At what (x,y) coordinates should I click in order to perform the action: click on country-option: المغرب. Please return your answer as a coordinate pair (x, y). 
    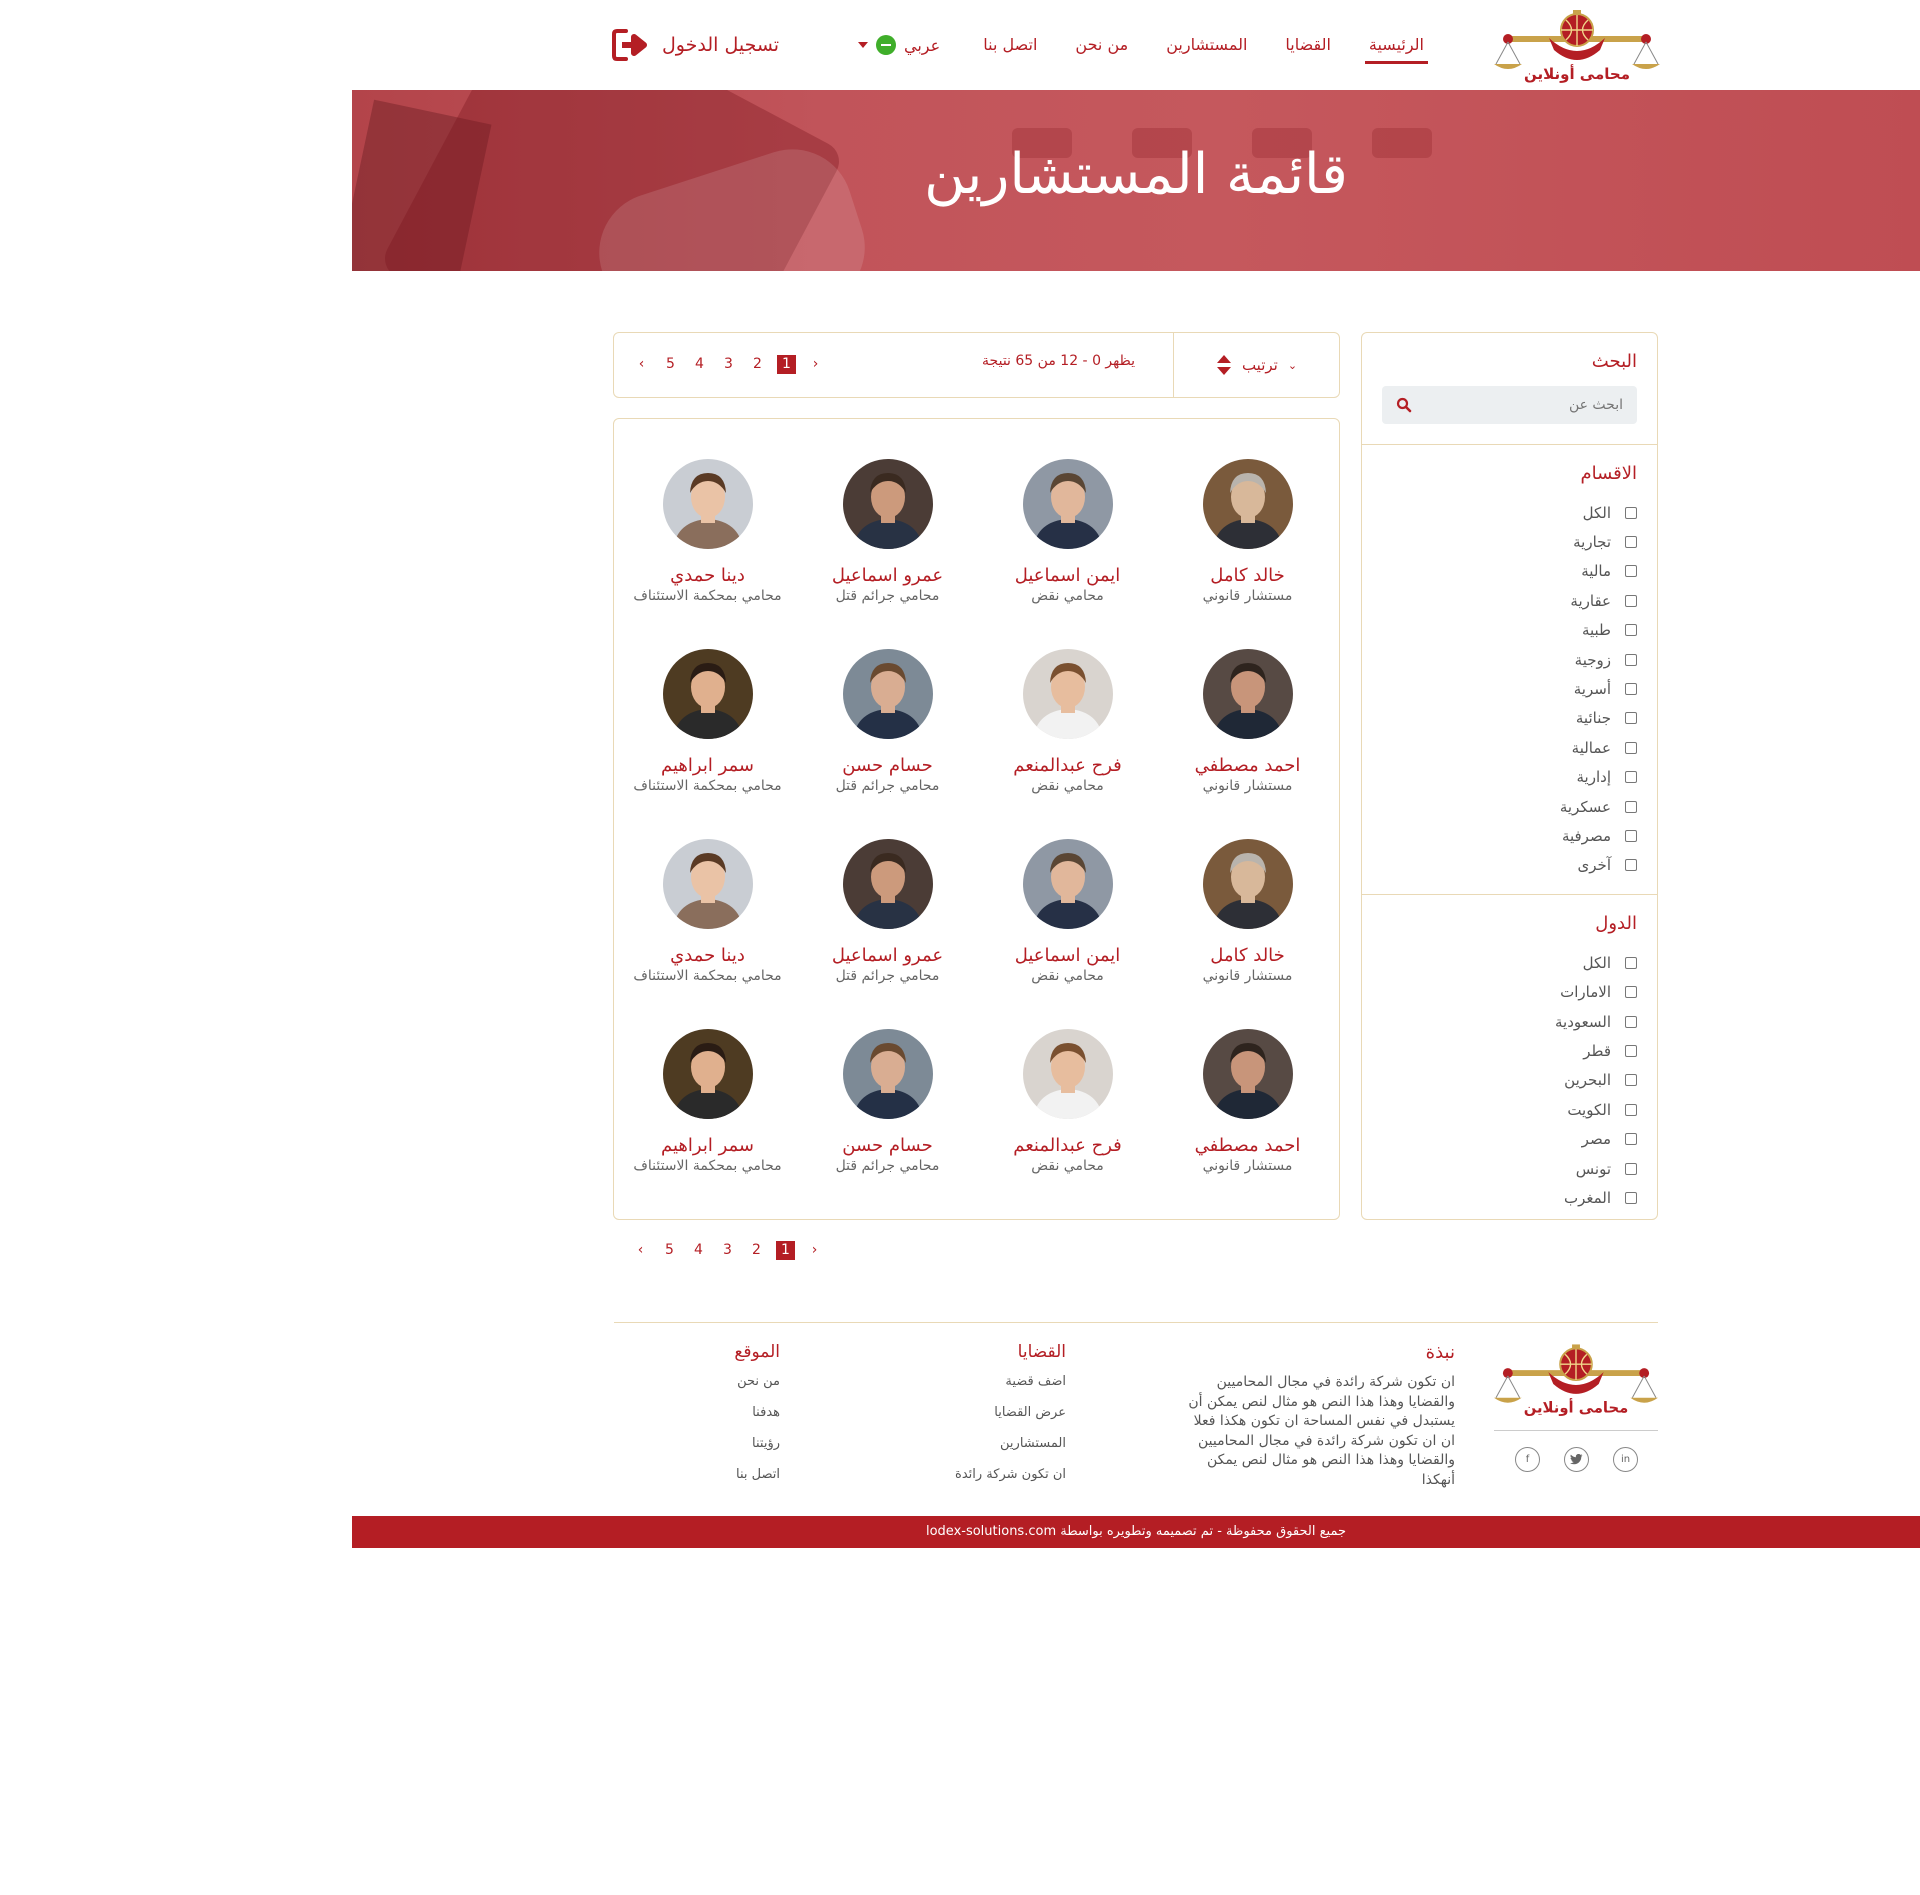
    Looking at the image, I should click on (1509, 1197).